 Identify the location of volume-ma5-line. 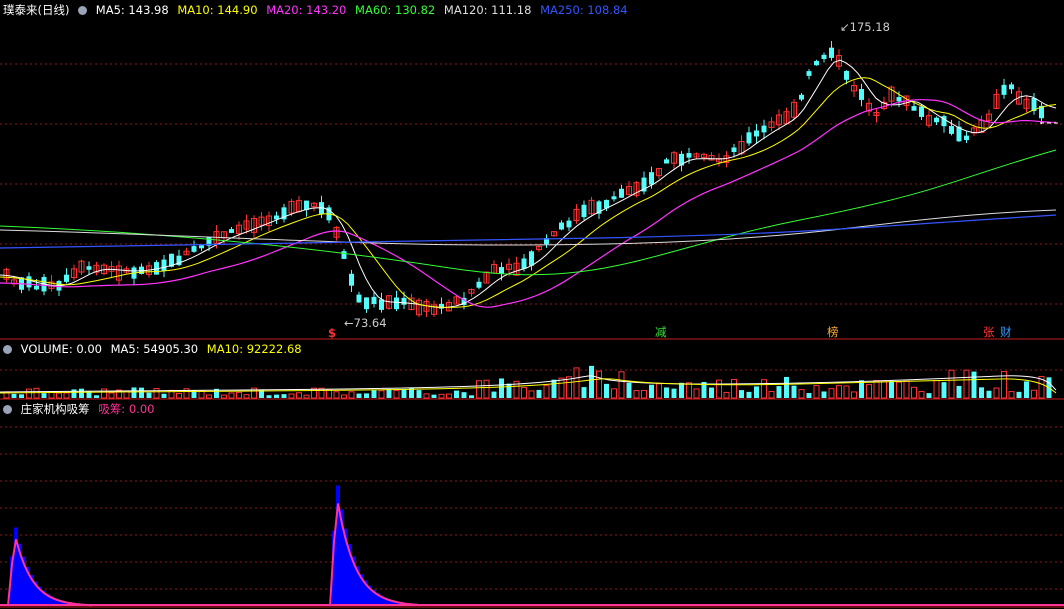
(528, 384).